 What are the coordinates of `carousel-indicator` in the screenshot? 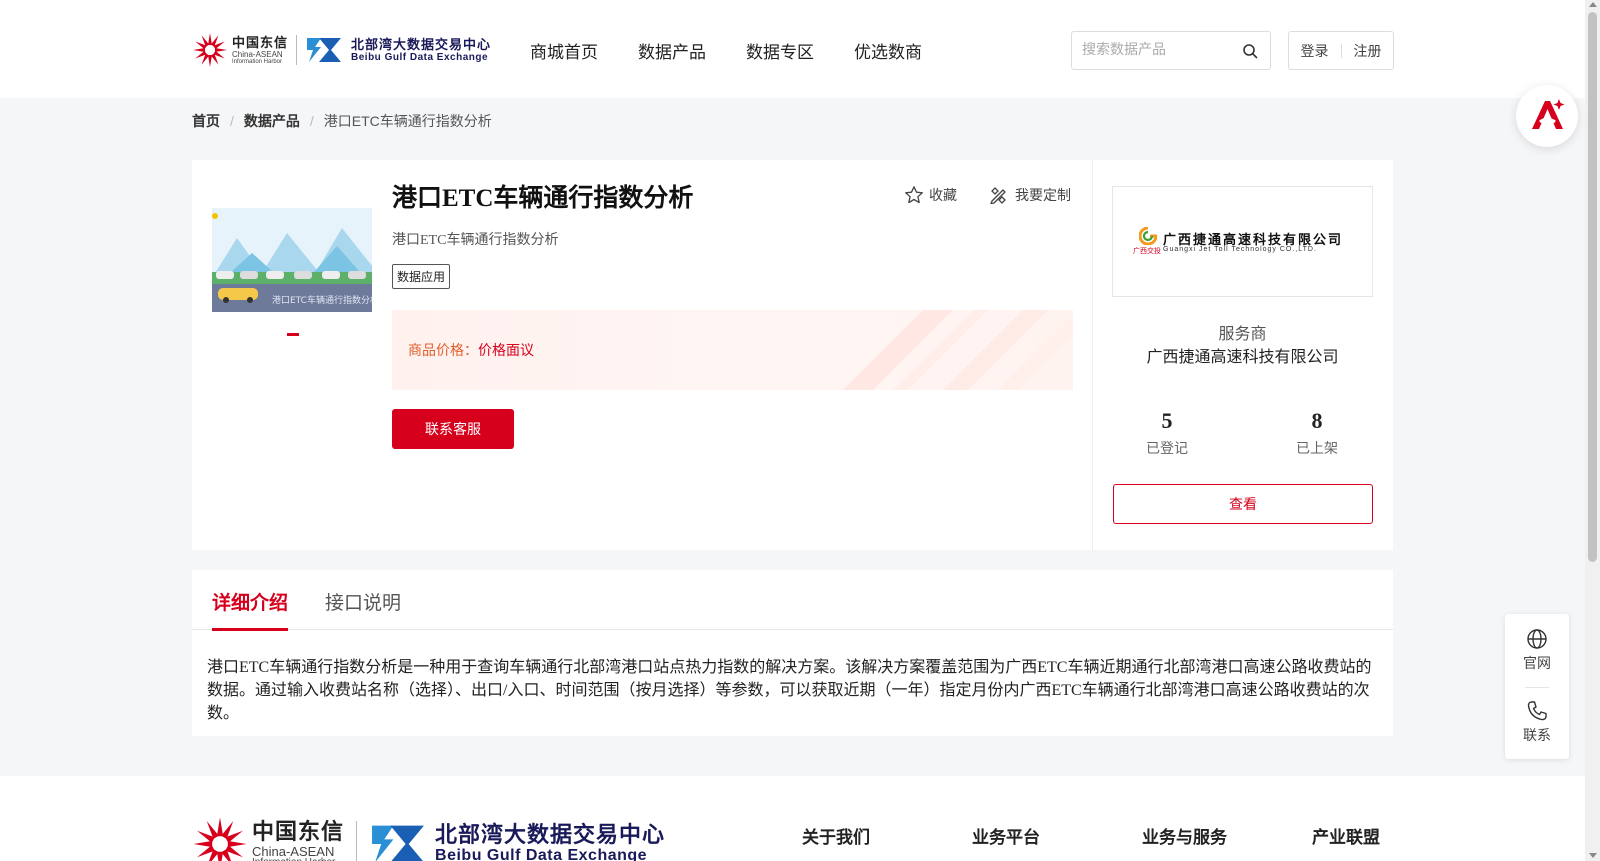 It's located at (293, 334).